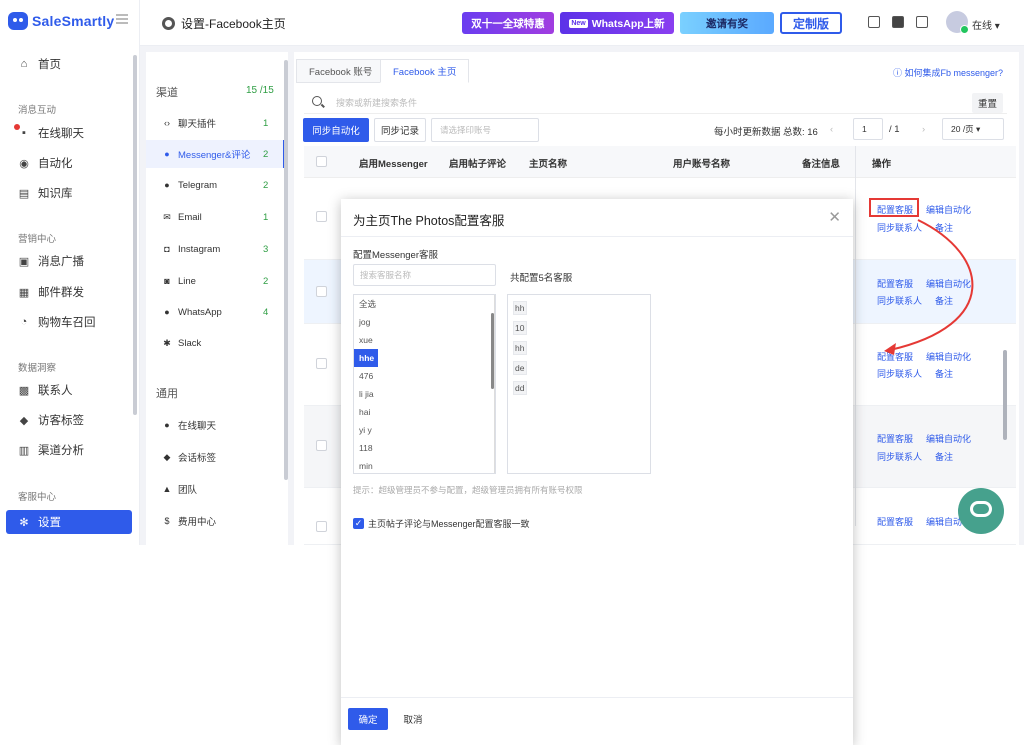 The height and width of the screenshot is (745, 1024). What do you see at coordinates (494, 384) in the screenshot?
I see `list-divider` at bounding box center [494, 384].